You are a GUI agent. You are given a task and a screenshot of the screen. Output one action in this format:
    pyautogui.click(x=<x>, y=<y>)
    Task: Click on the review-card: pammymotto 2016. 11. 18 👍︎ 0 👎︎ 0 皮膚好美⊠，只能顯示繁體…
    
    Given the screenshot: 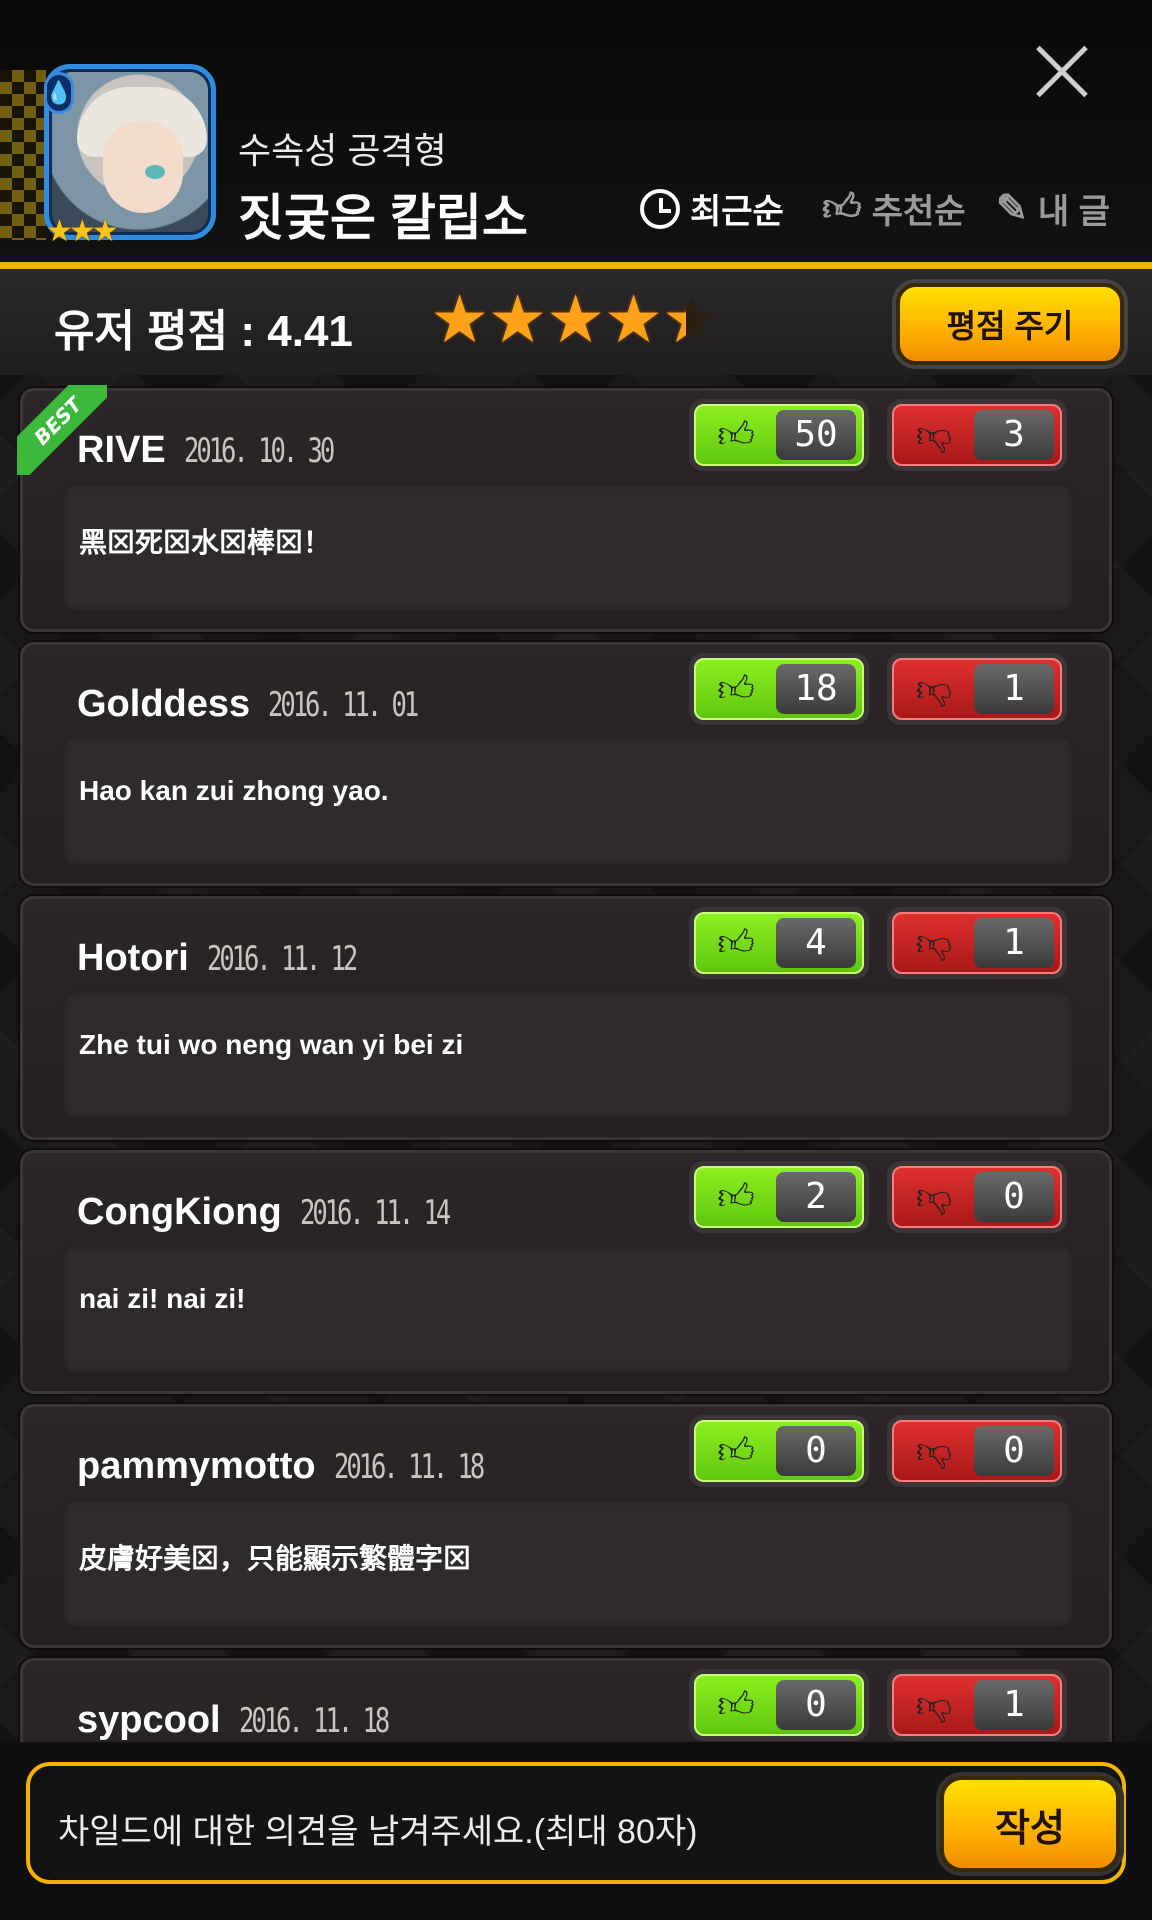 What is the action you would take?
    pyautogui.click(x=566, y=1526)
    